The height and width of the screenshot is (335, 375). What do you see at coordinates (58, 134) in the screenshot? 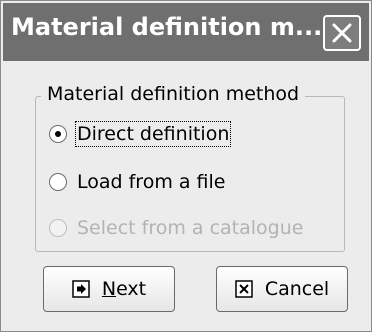
I see `radio-direct-definition` at bounding box center [58, 134].